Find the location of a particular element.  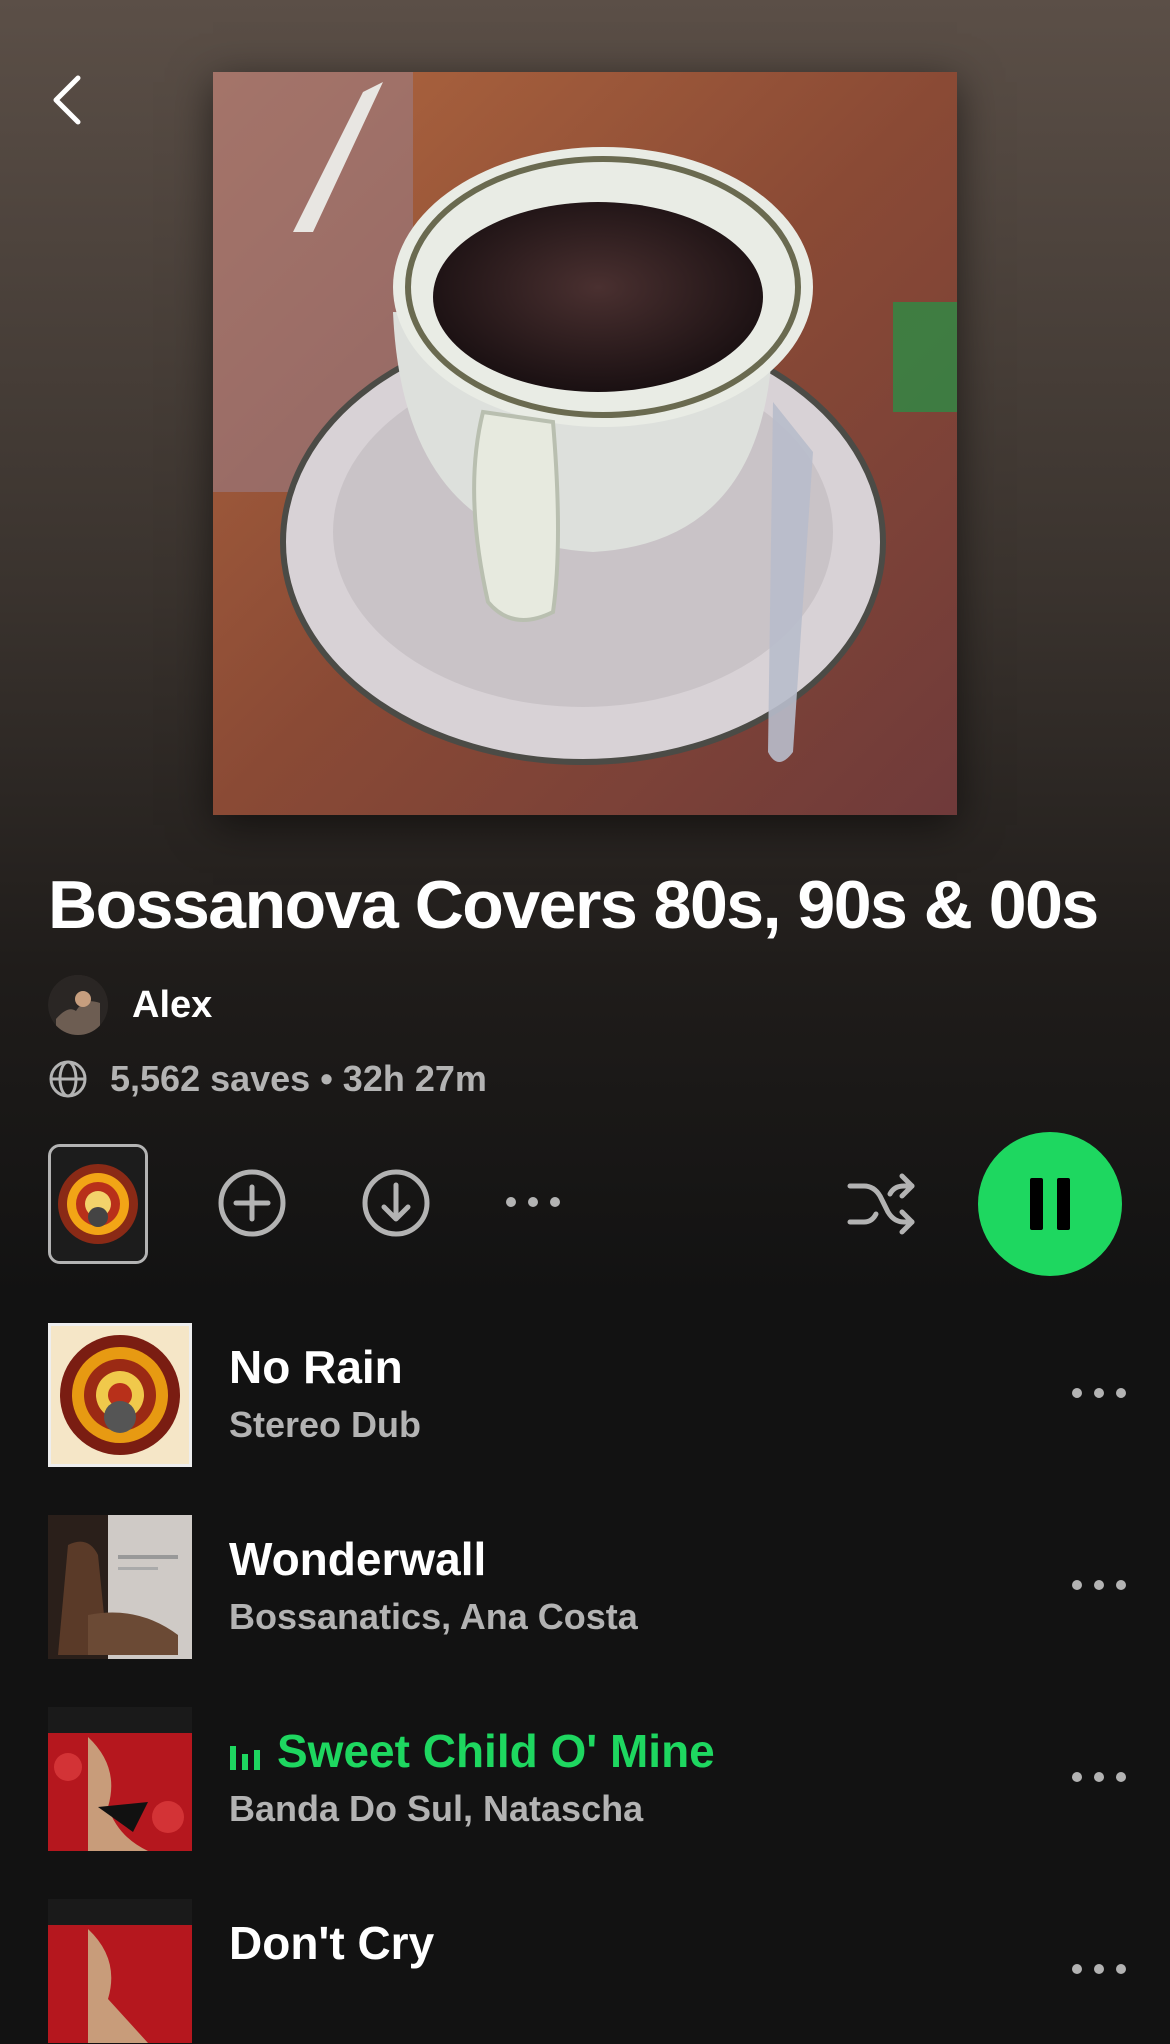

track-artist: Bossanatics, Ana Costa is located at coordinates (433, 1616).